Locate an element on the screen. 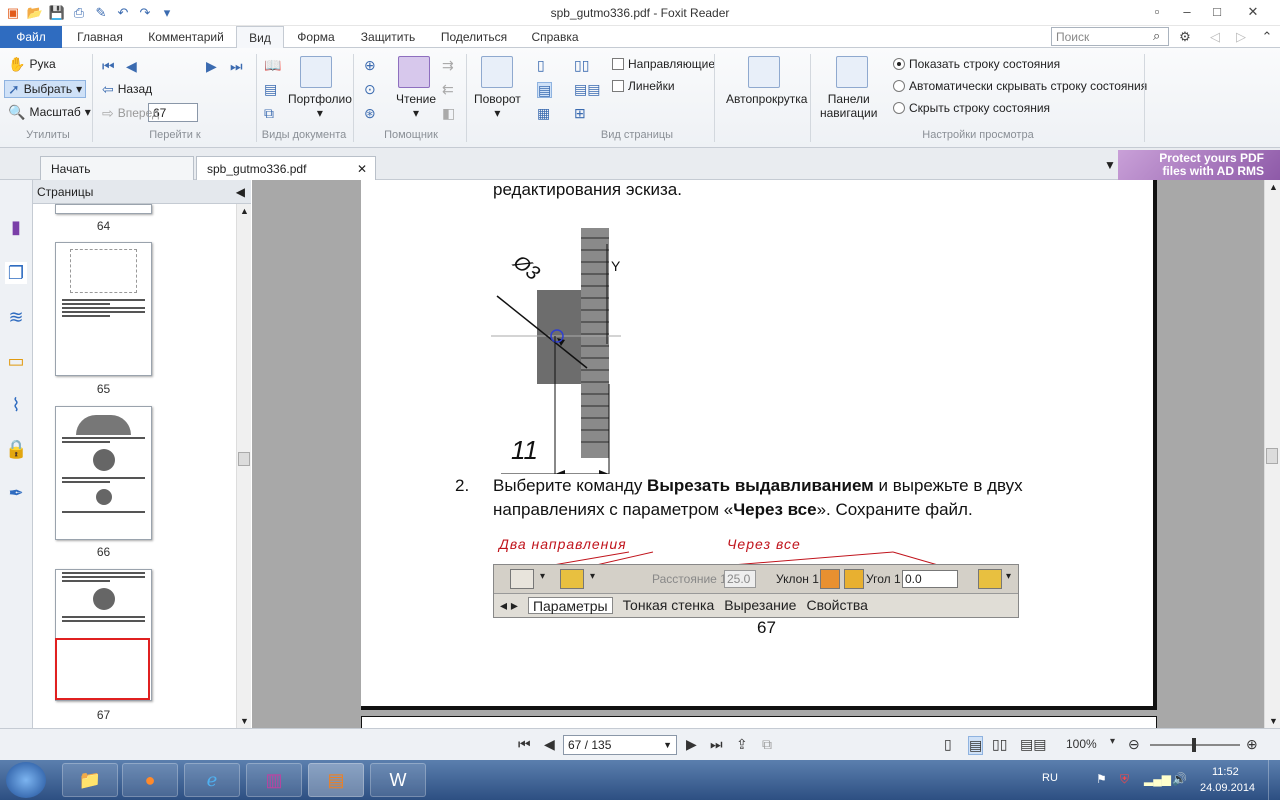 The height and width of the screenshot is (800, 1280). start-button is located at coordinates (26, 780).